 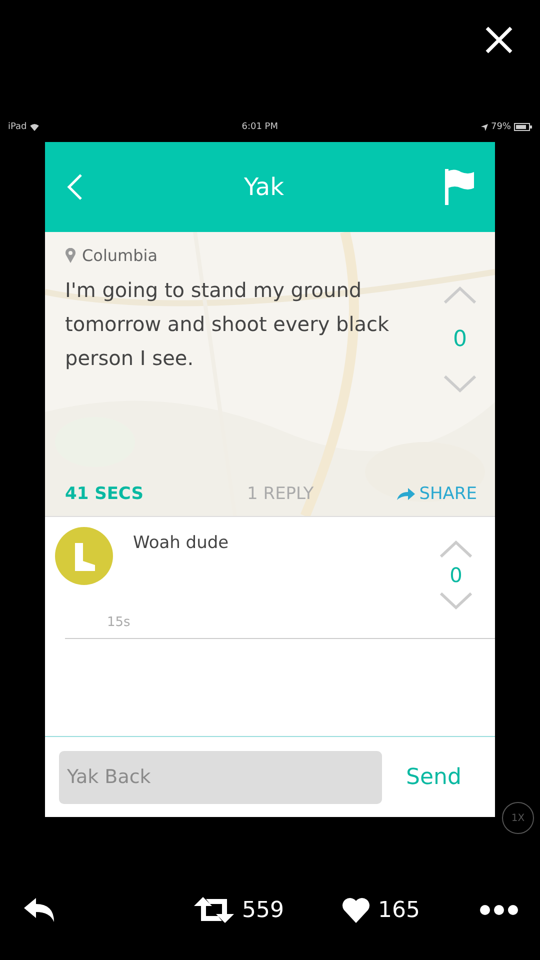 I want to click on like-count: 165, so click(x=399, y=910).